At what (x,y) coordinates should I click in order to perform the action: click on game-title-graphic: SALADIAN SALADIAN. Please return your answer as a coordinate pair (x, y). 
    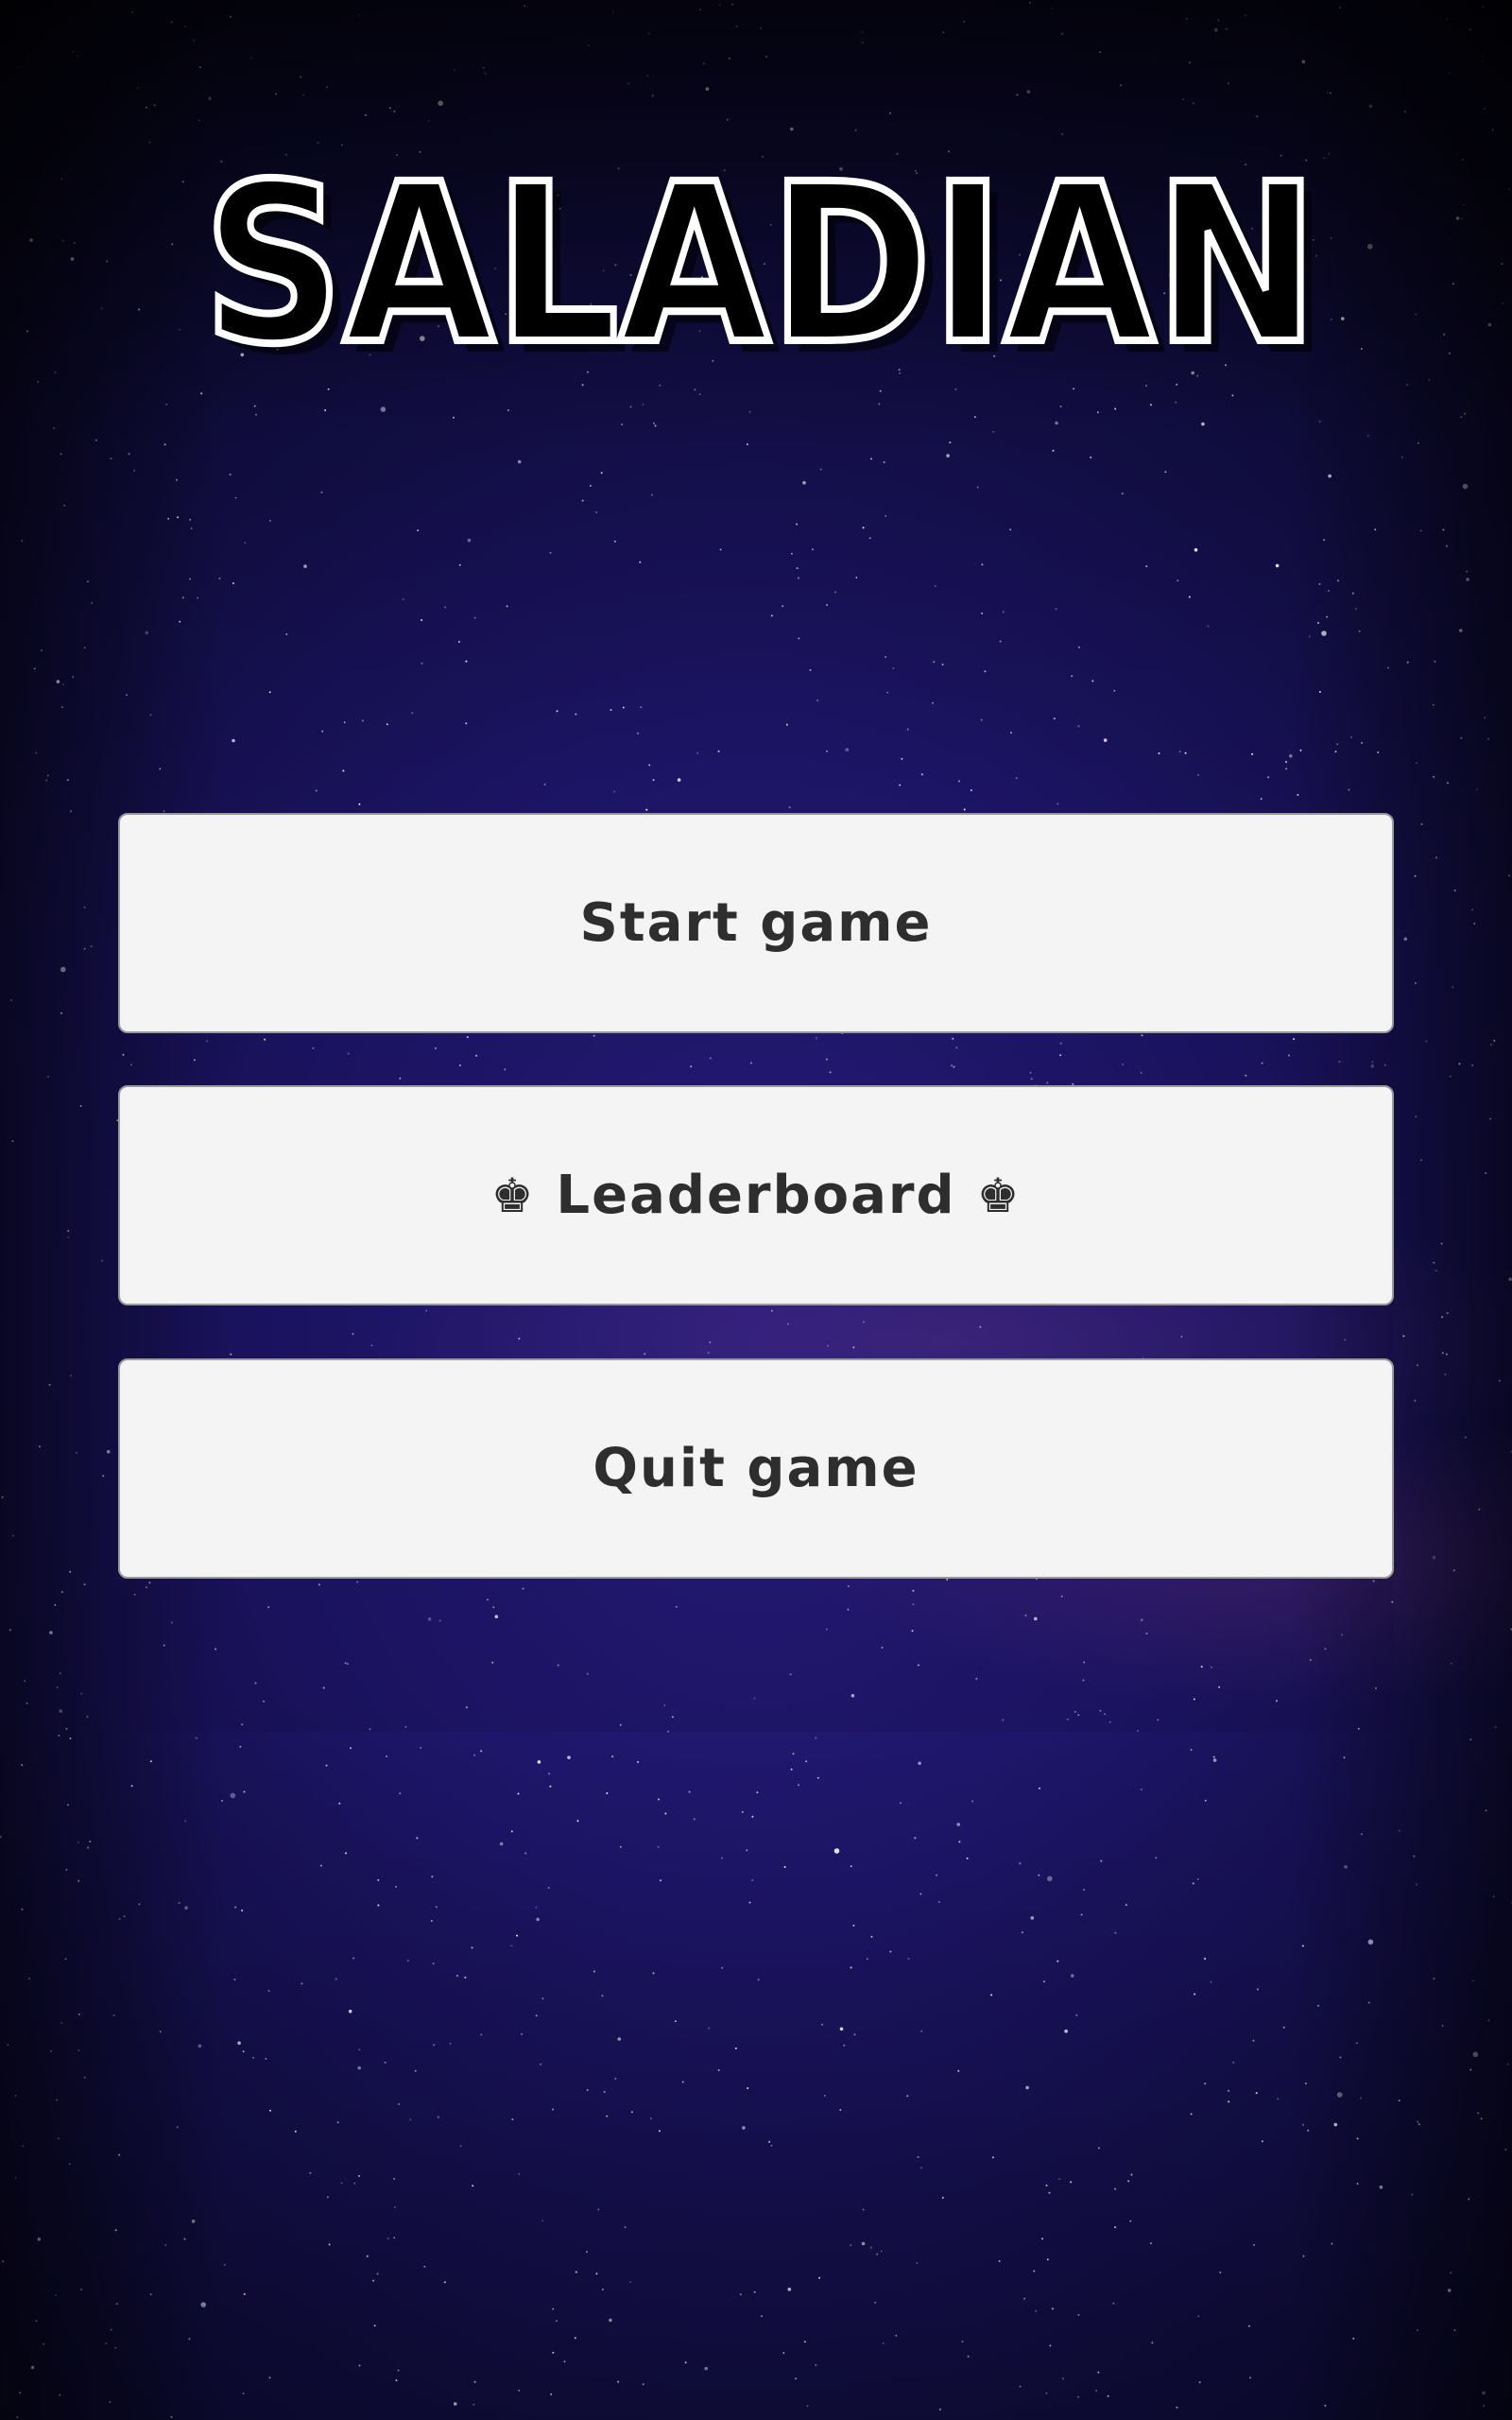
    Looking at the image, I should click on (764, 268).